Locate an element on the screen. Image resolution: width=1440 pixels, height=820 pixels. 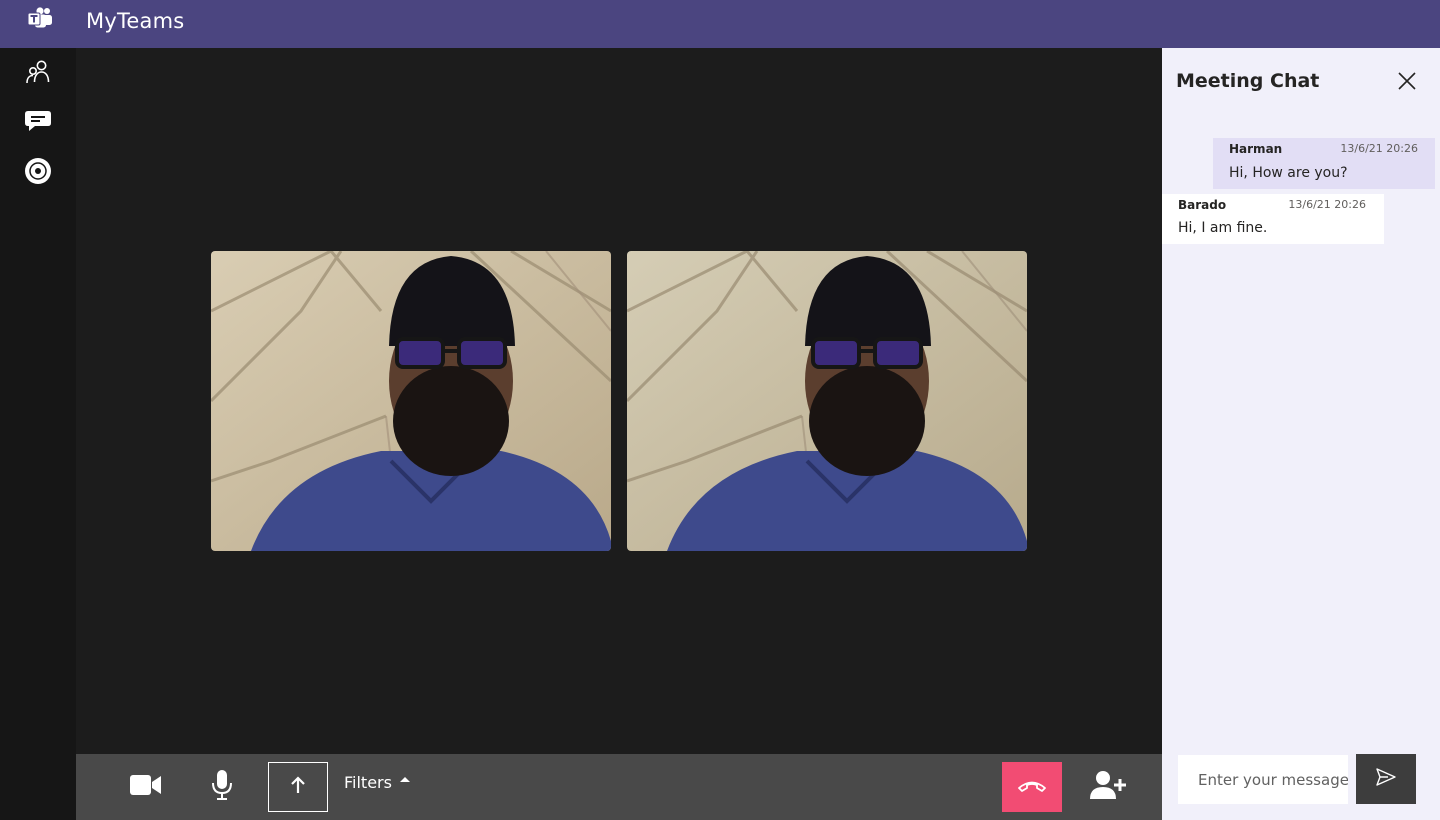
app-title: MyTeams is located at coordinates (135, 21).